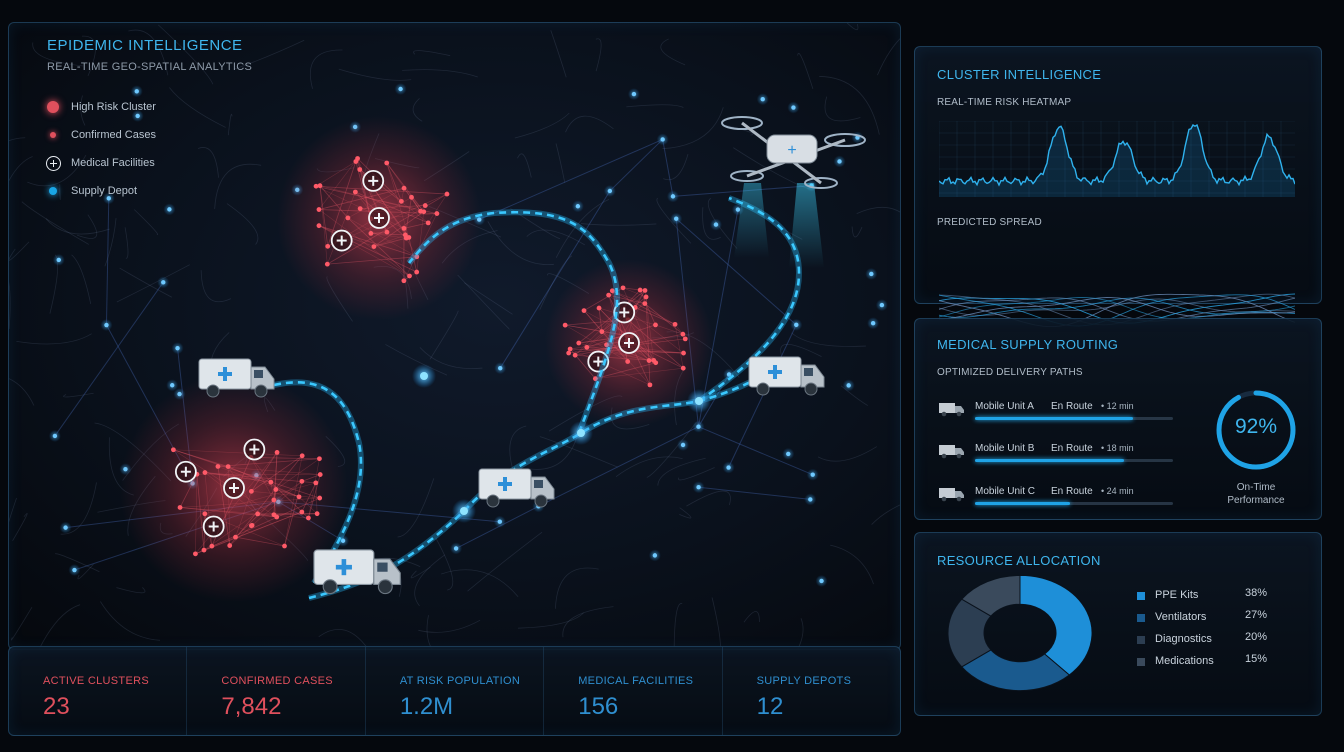  Describe the element at coordinates (1181, 617) in the screenshot. I see `resource-name: Ventilators` at that location.